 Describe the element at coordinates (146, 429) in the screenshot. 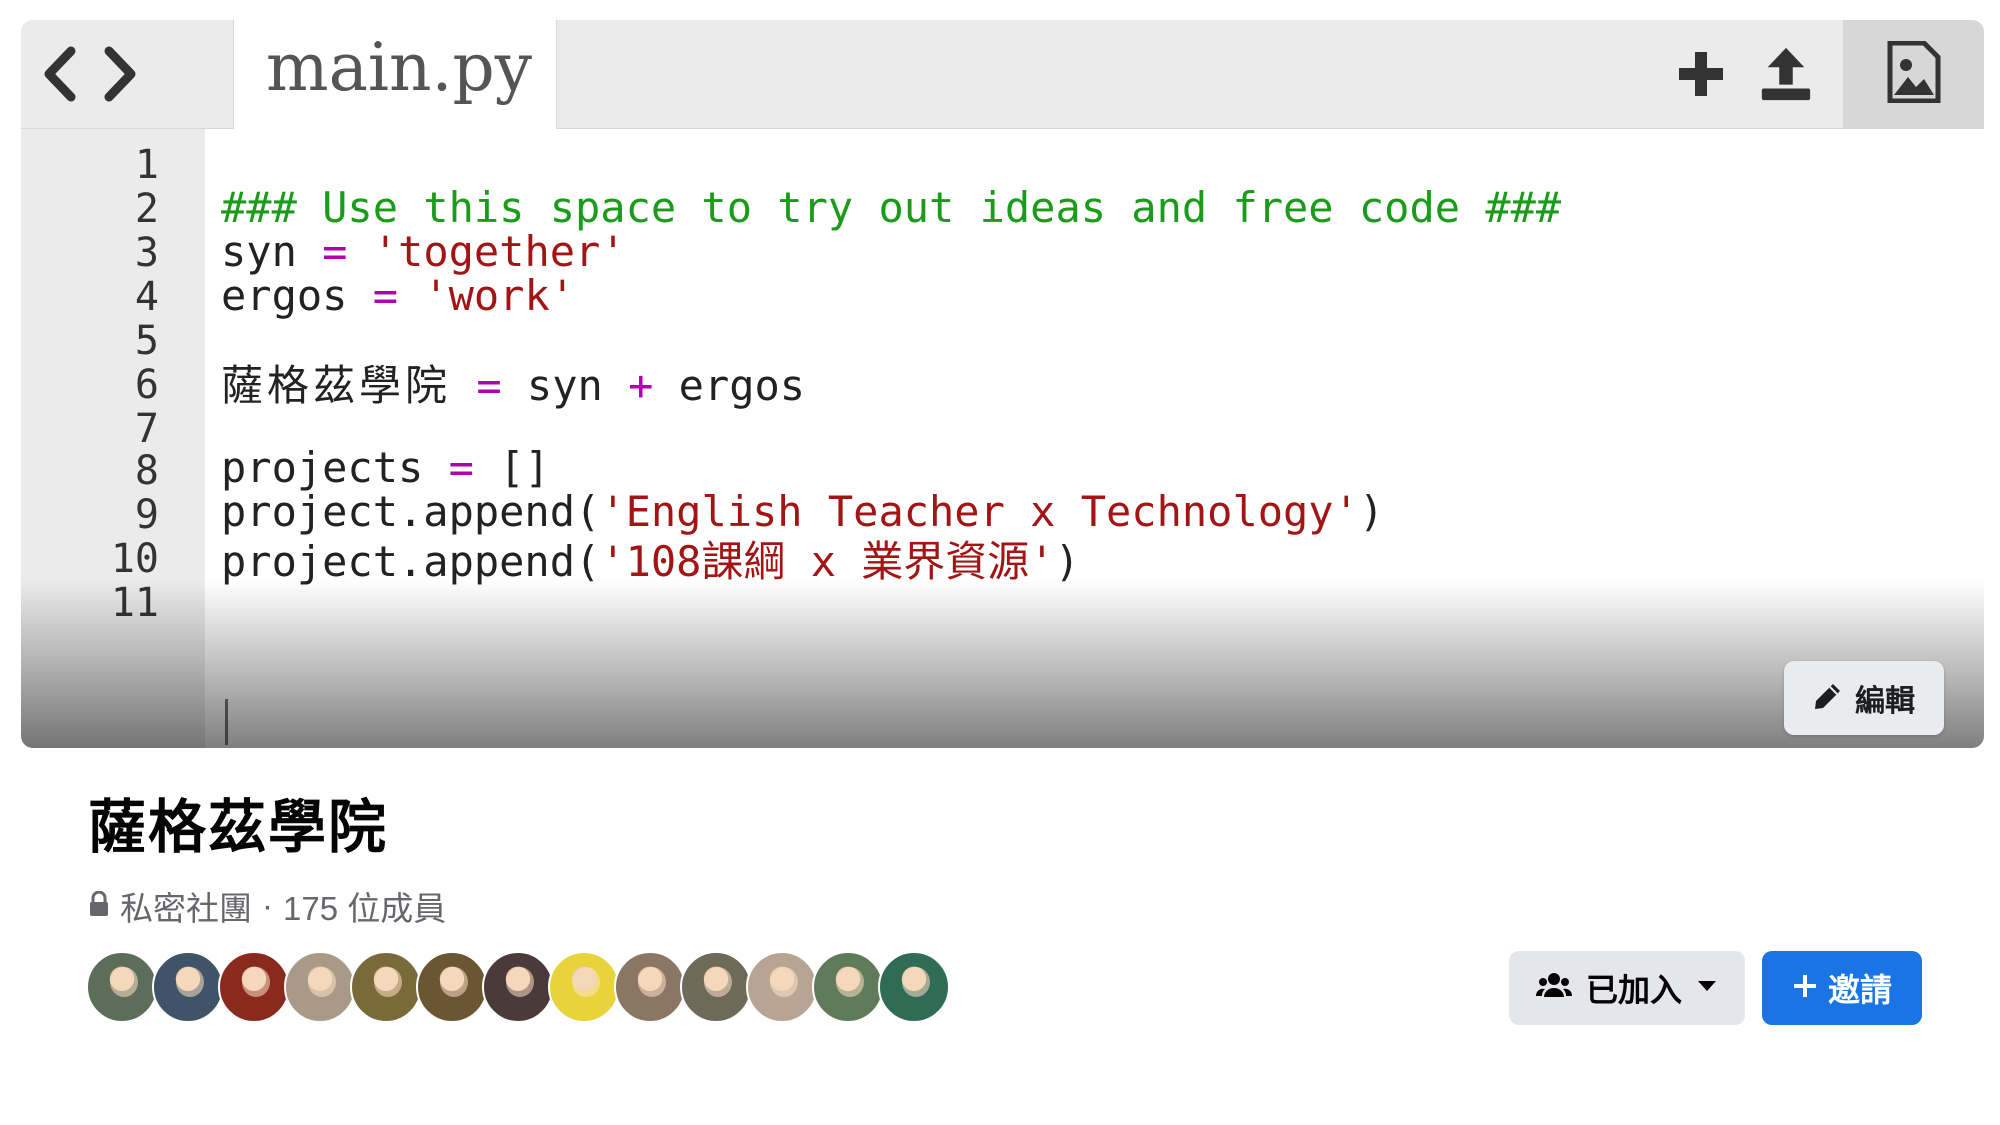

I see `line-number: 7` at that location.